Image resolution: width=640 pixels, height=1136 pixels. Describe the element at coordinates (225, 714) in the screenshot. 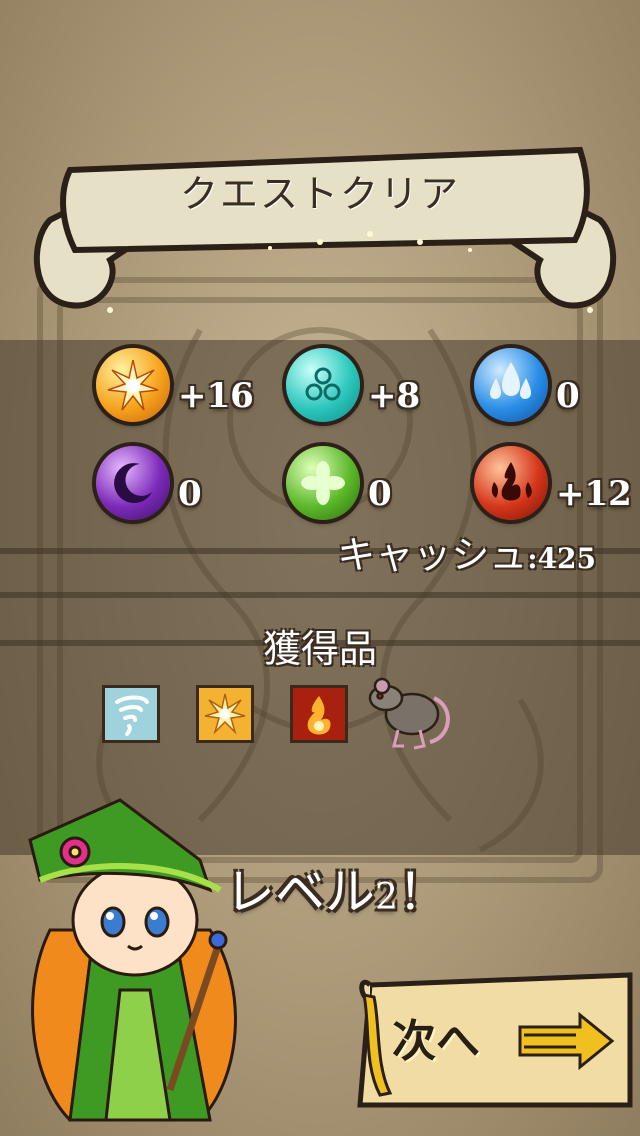

I see `sun-card-icon` at that location.